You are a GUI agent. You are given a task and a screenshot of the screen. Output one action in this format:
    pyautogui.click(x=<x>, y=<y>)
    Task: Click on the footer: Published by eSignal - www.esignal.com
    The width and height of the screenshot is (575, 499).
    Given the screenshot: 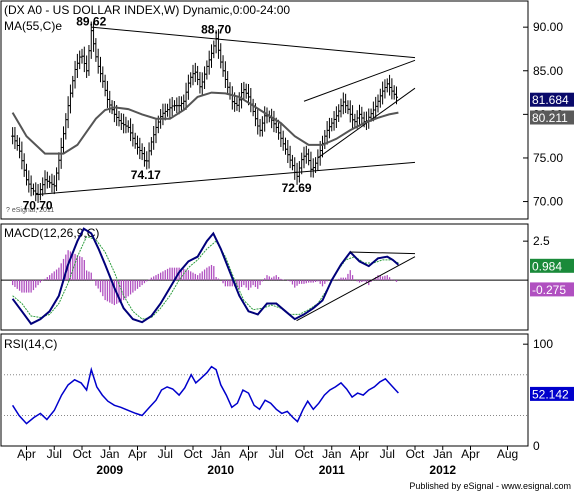 What is the action you would take?
    pyautogui.click(x=490, y=486)
    